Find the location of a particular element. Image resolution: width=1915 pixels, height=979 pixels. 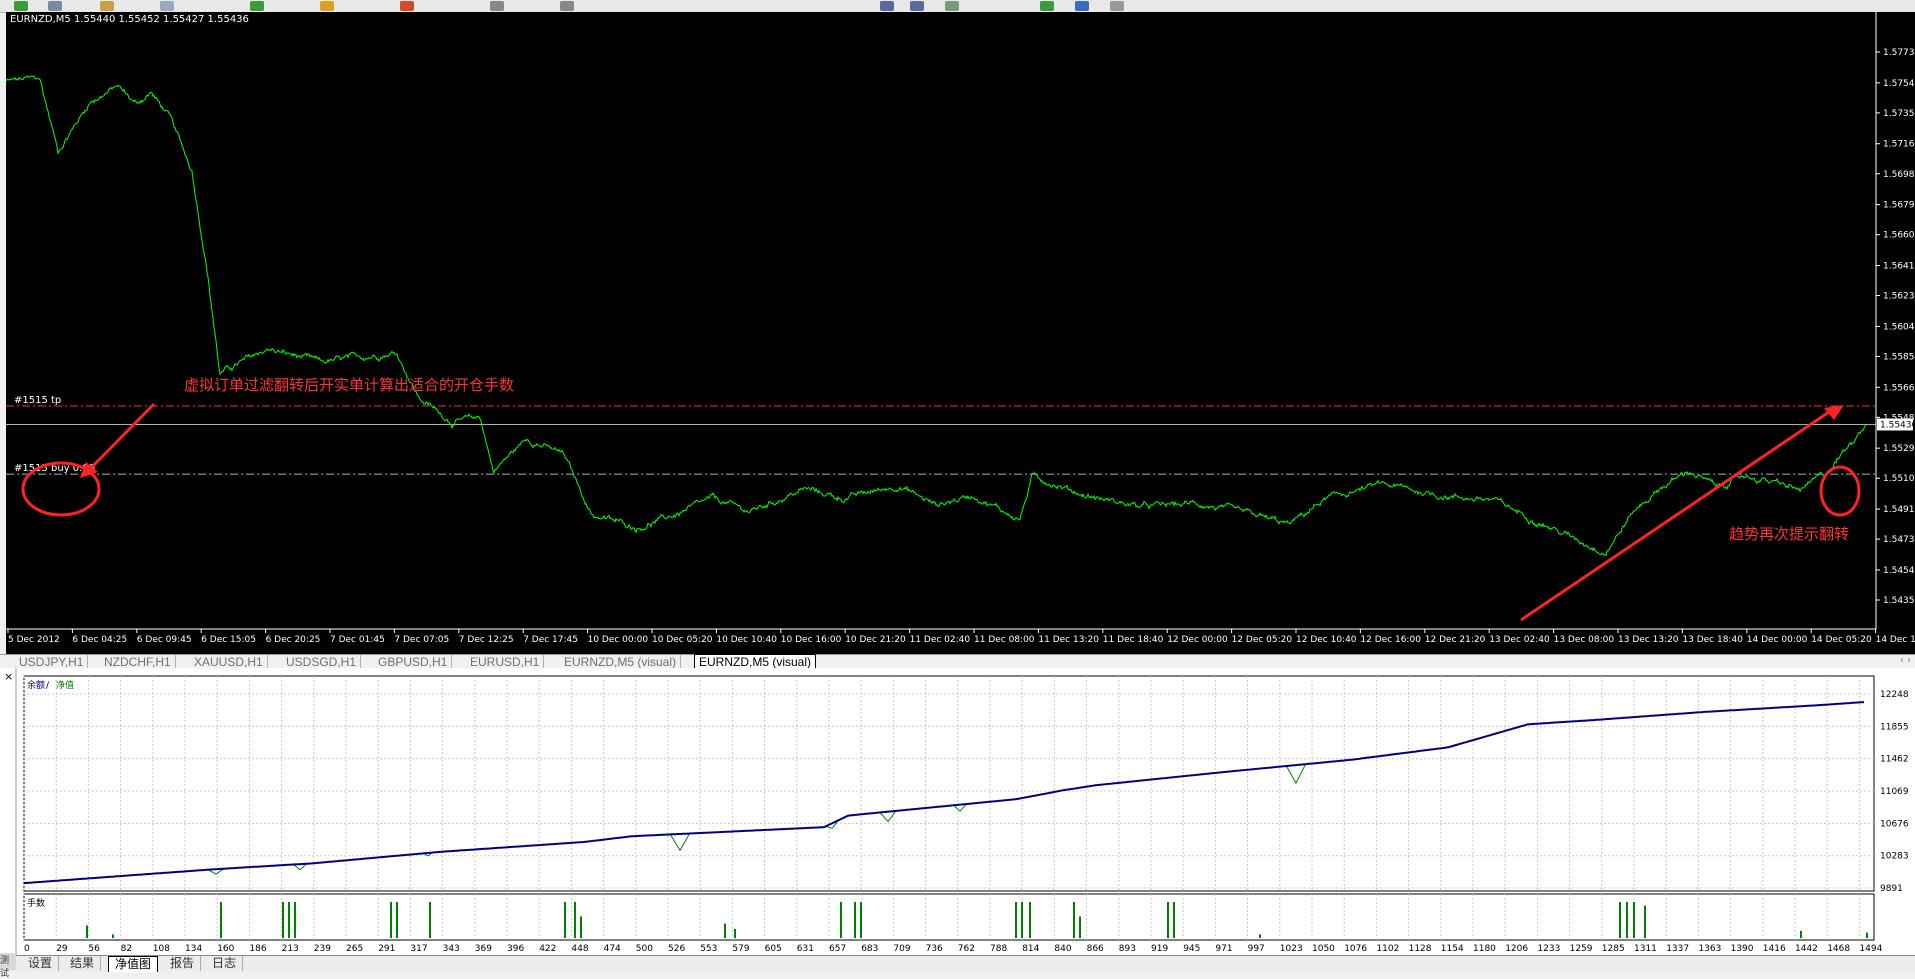

tab-nzdchf-h1: NZDCHF,H1 is located at coordinates (138, 662).